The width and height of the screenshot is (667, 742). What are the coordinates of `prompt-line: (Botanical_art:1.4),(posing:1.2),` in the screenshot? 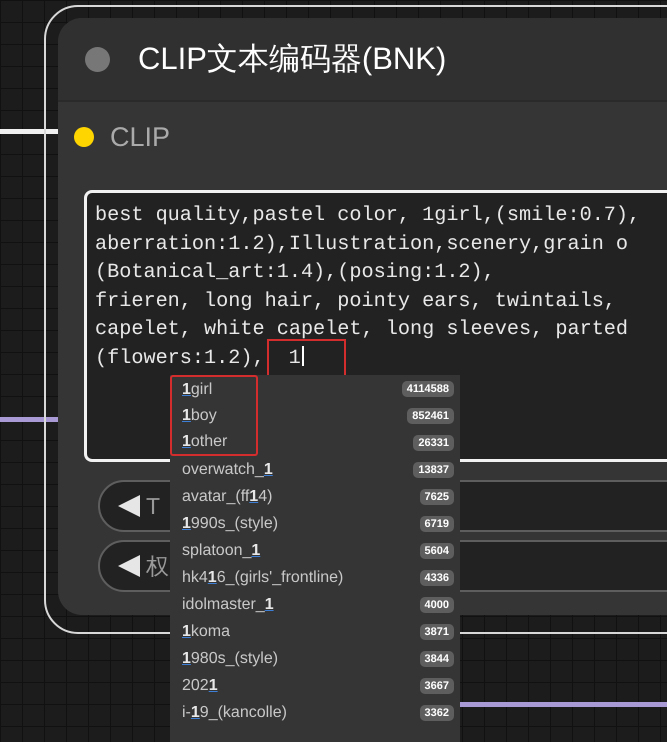 It's located at (295, 273).